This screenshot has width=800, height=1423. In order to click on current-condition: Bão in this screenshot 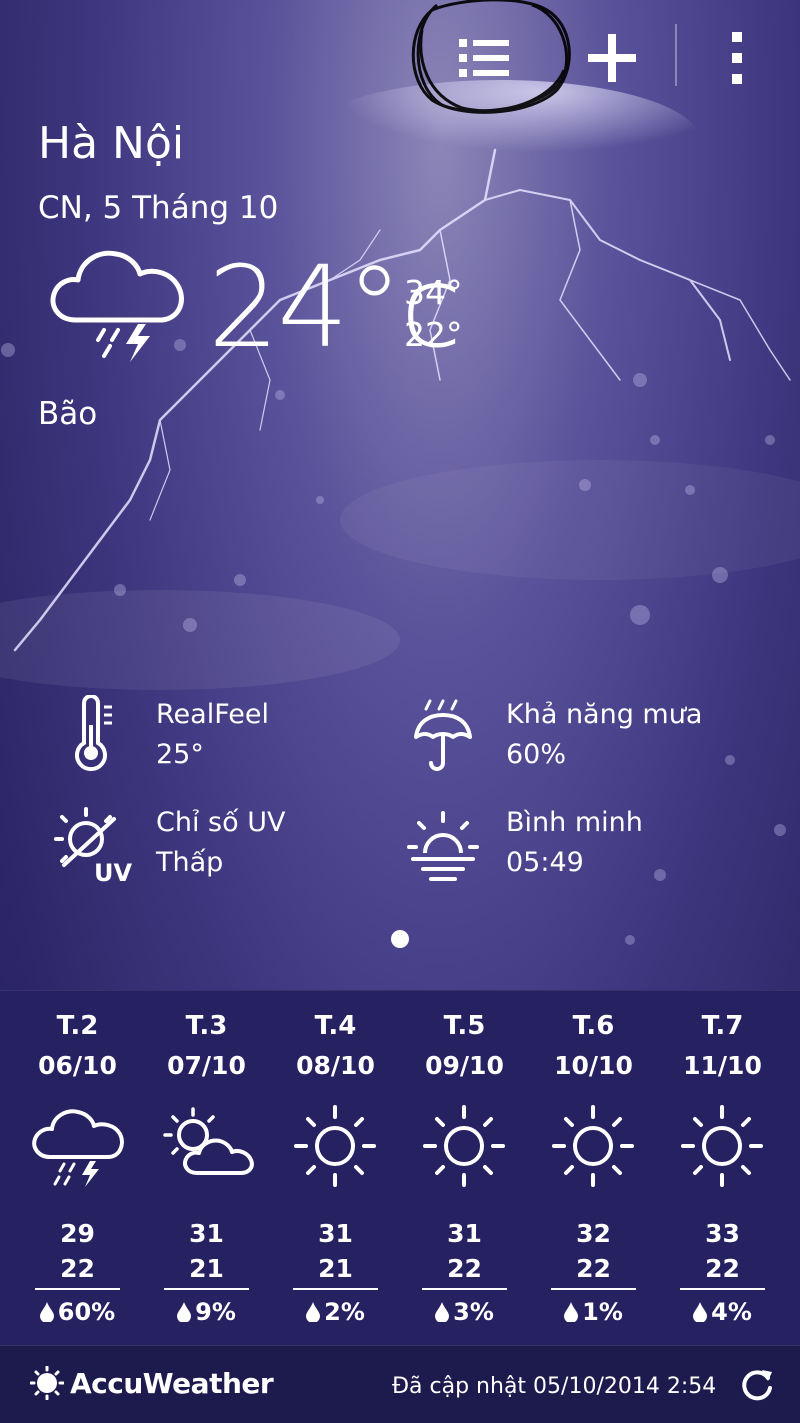, I will do `click(68, 414)`.